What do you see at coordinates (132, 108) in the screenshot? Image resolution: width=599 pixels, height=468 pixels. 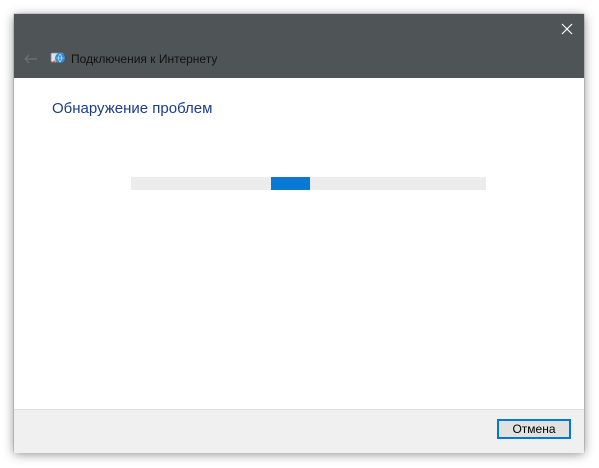 I see `page-heading: Обнаружение проблем` at bounding box center [132, 108].